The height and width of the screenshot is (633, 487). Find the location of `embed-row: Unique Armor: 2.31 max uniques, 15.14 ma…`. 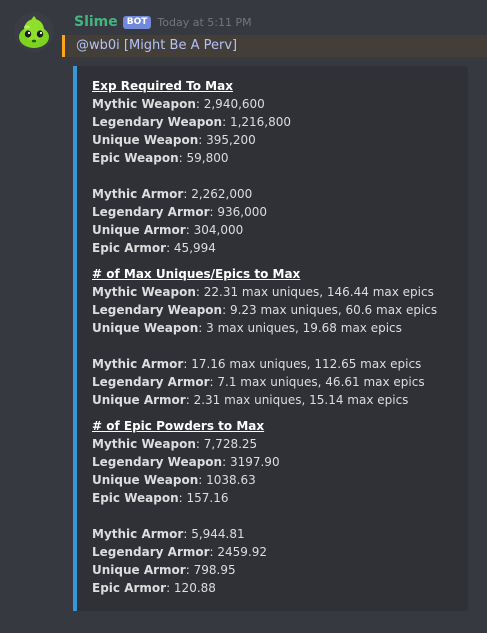

embed-row: Unique Armor: 2.31 max uniques, 15.14 ma… is located at coordinates (250, 400).